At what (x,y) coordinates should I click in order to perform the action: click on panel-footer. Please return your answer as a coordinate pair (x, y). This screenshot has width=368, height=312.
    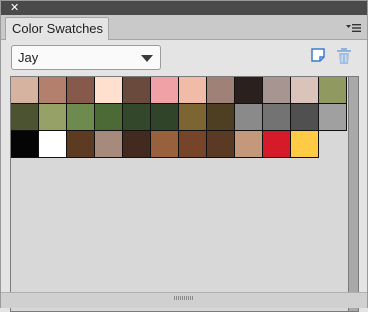
    Looking at the image, I should click on (184, 300).